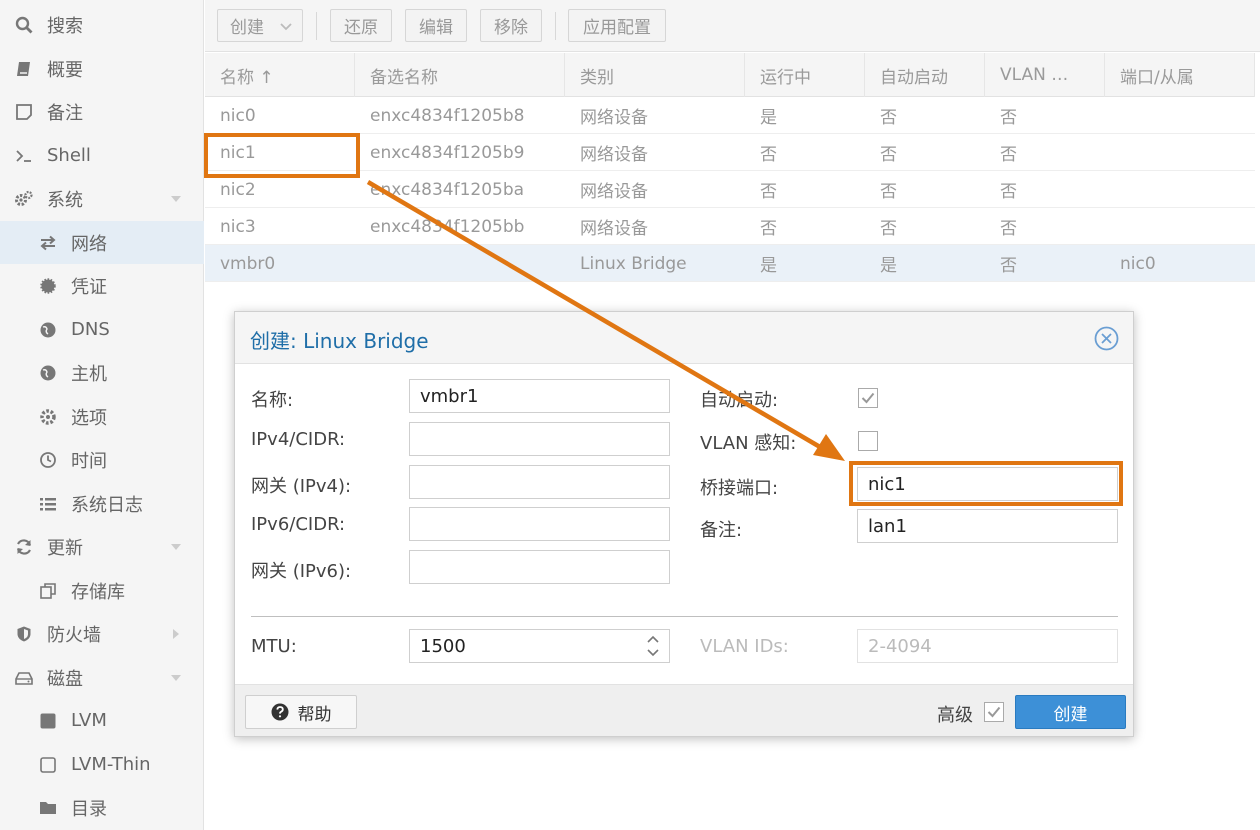 The width and height of the screenshot is (1260, 830). Describe the element at coordinates (730, 189) in the screenshot. I see `table-row: nic2 enxc4834f1205ba 网络设备否否否` at that location.